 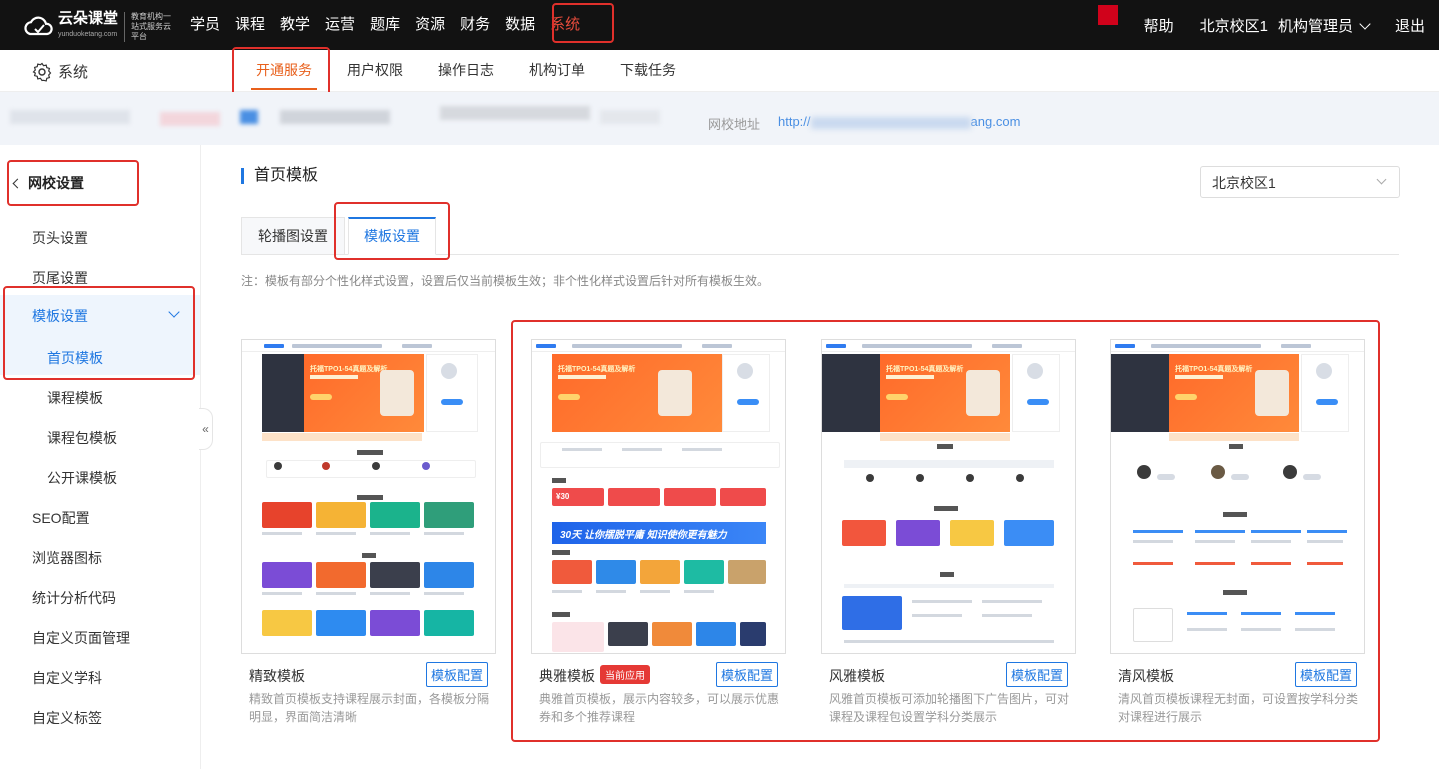 What do you see at coordinates (1234, 25) in the screenshot?
I see `campus-switch: 北京校区1` at bounding box center [1234, 25].